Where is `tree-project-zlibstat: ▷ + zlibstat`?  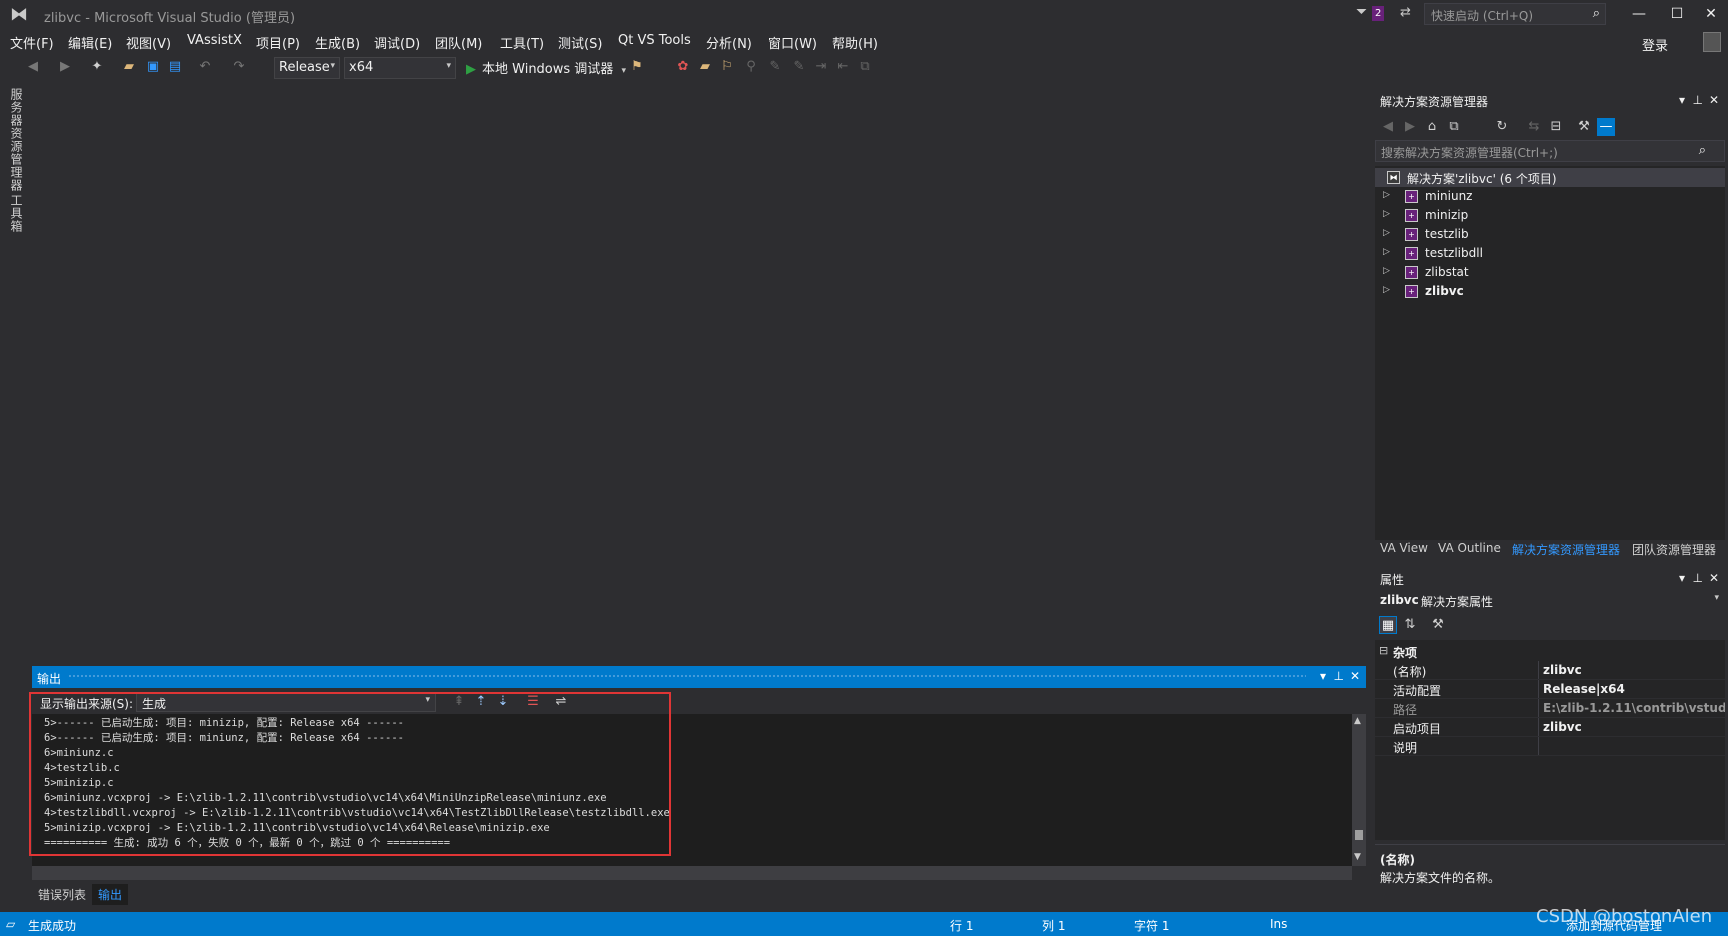
tree-project-zlibstat: ▷ + zlibstat is located at coordinates (1550, 272).